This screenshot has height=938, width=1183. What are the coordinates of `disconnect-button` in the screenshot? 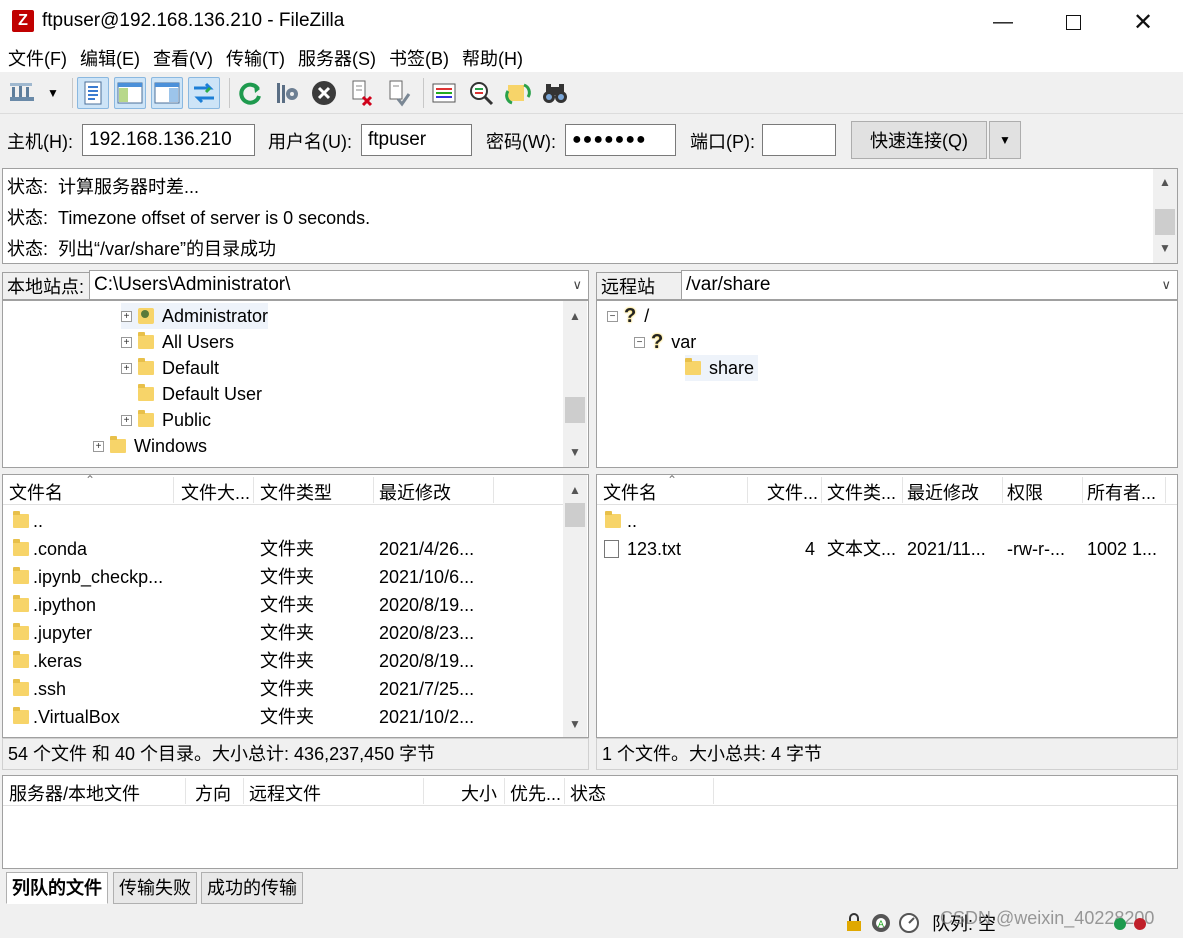 It's located at (361, 93).